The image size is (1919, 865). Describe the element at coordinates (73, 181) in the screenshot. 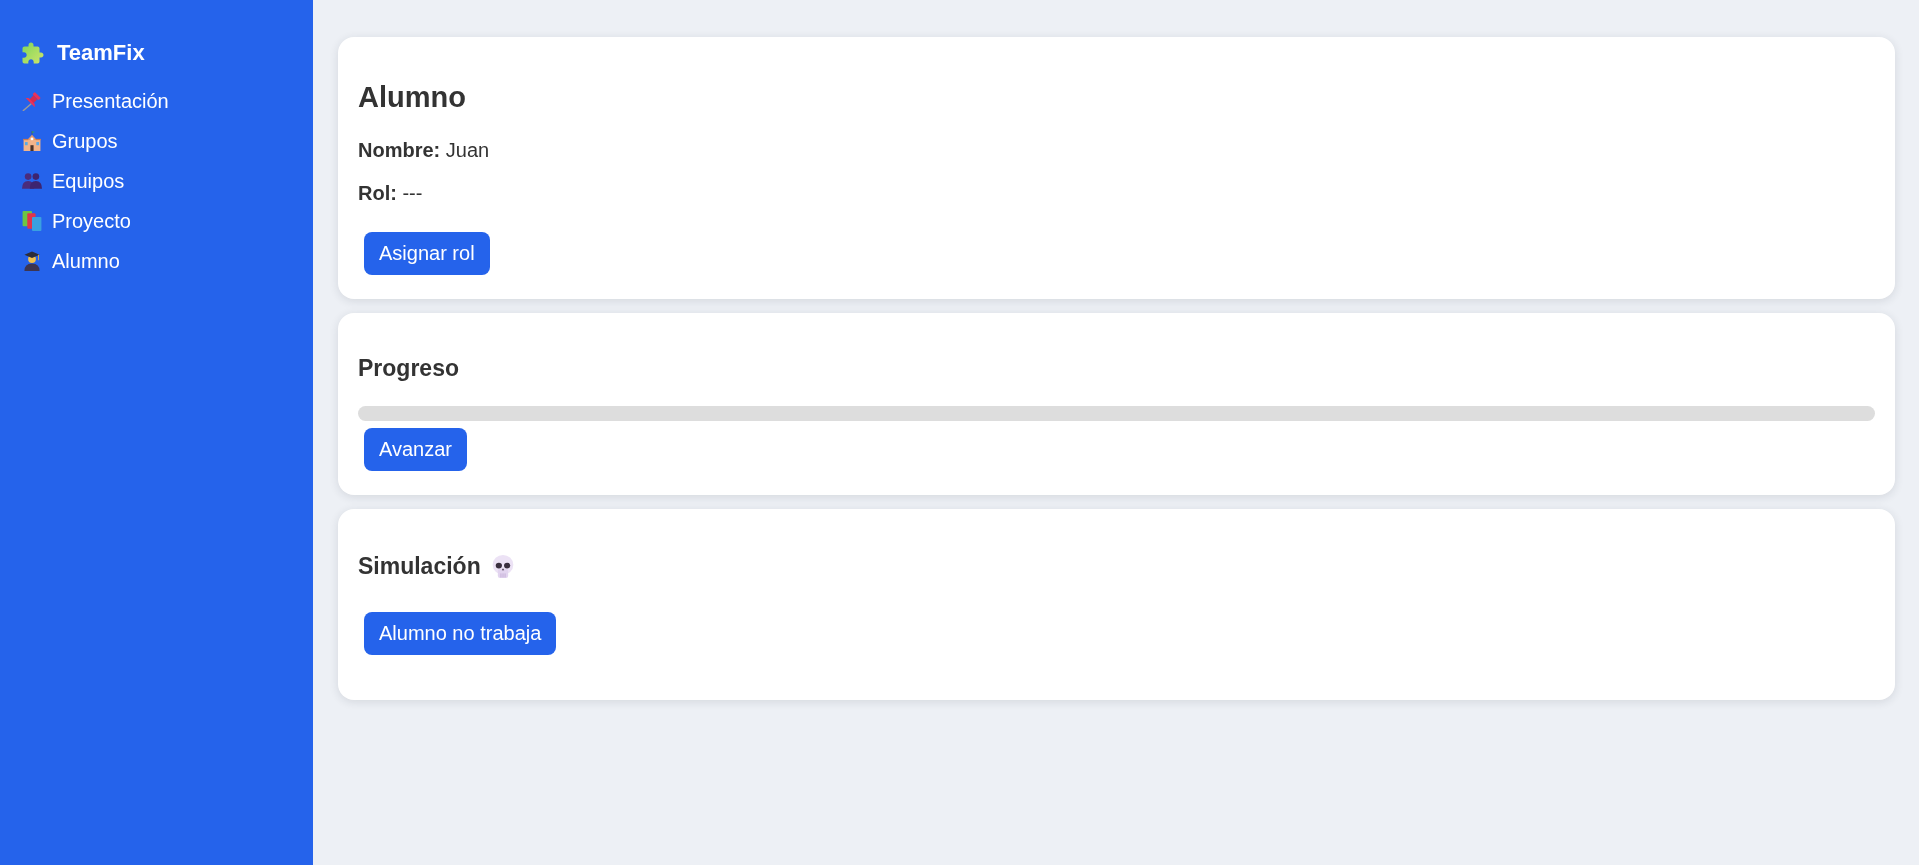

I see `nav-link: Equipos` at that location.